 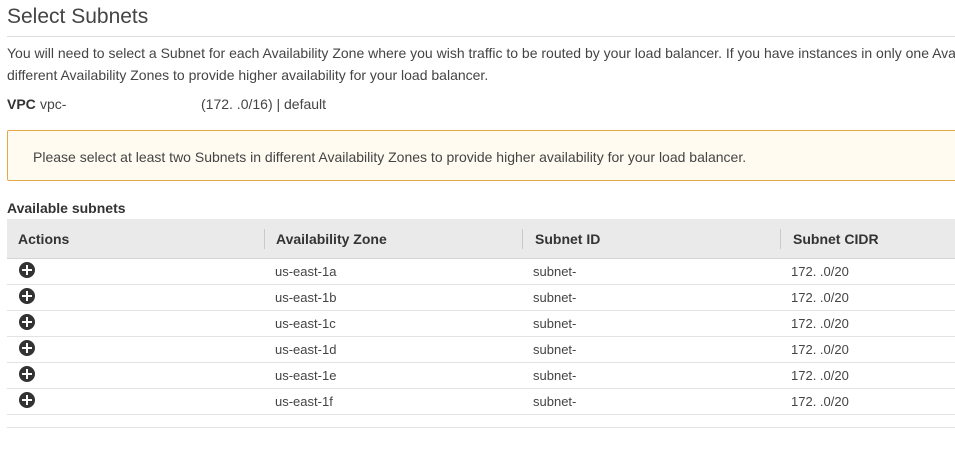 What do you see at coordinates (481, 421) in the screenshot?
I see `table-footer` at bounding box center [481, 421].